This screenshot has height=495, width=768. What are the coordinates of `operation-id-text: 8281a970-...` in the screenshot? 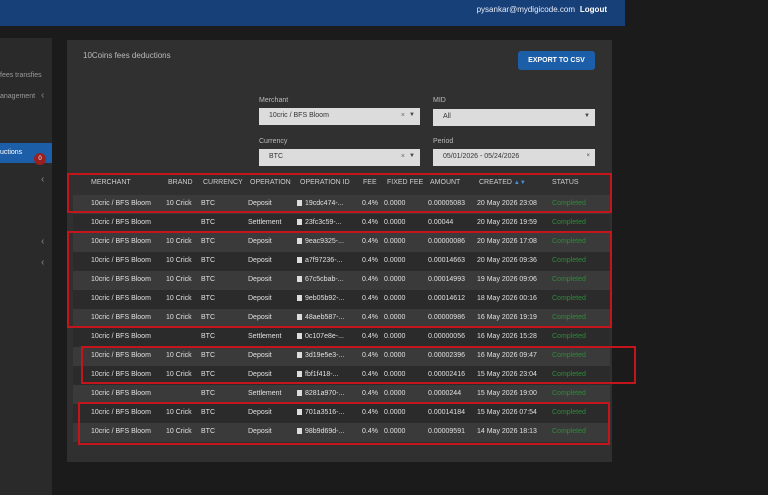 It's located at (325, 393).